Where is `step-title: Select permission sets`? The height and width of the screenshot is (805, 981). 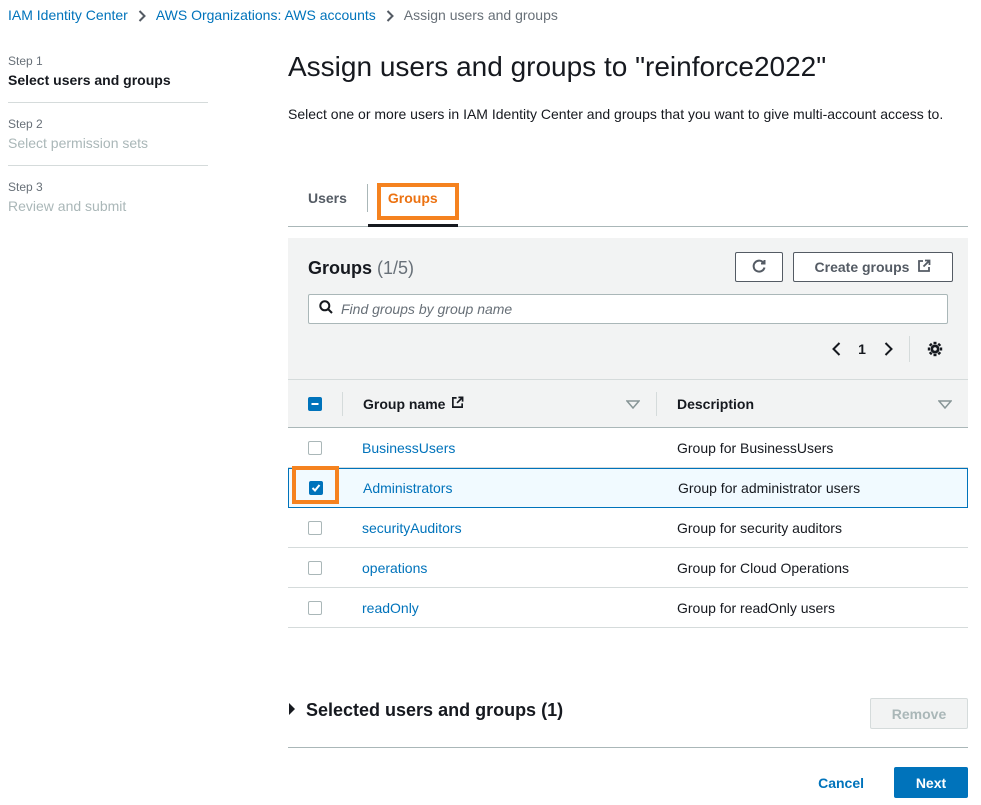 step-title: Select permission sets is located at coordinates (78, 143).